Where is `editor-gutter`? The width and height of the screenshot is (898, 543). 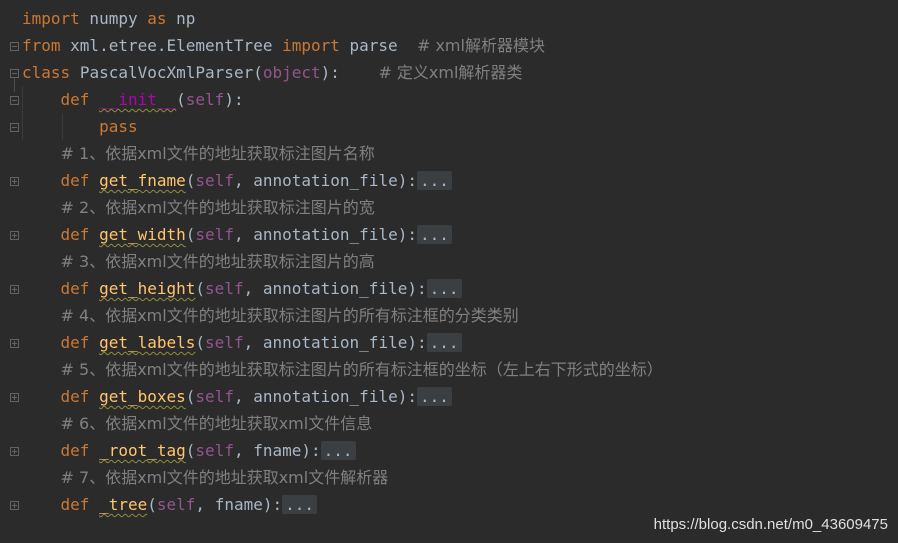
editor-gutter is located at coordinates (11, 274).